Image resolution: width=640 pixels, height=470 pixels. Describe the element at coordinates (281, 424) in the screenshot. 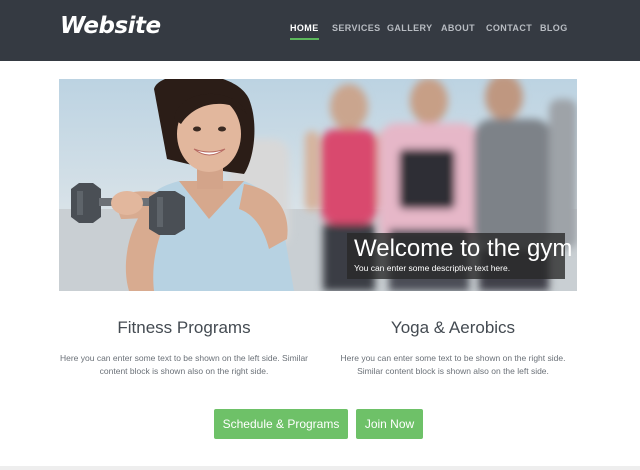

I see `schedule-programs-button: Schedule & Programs` at that location.